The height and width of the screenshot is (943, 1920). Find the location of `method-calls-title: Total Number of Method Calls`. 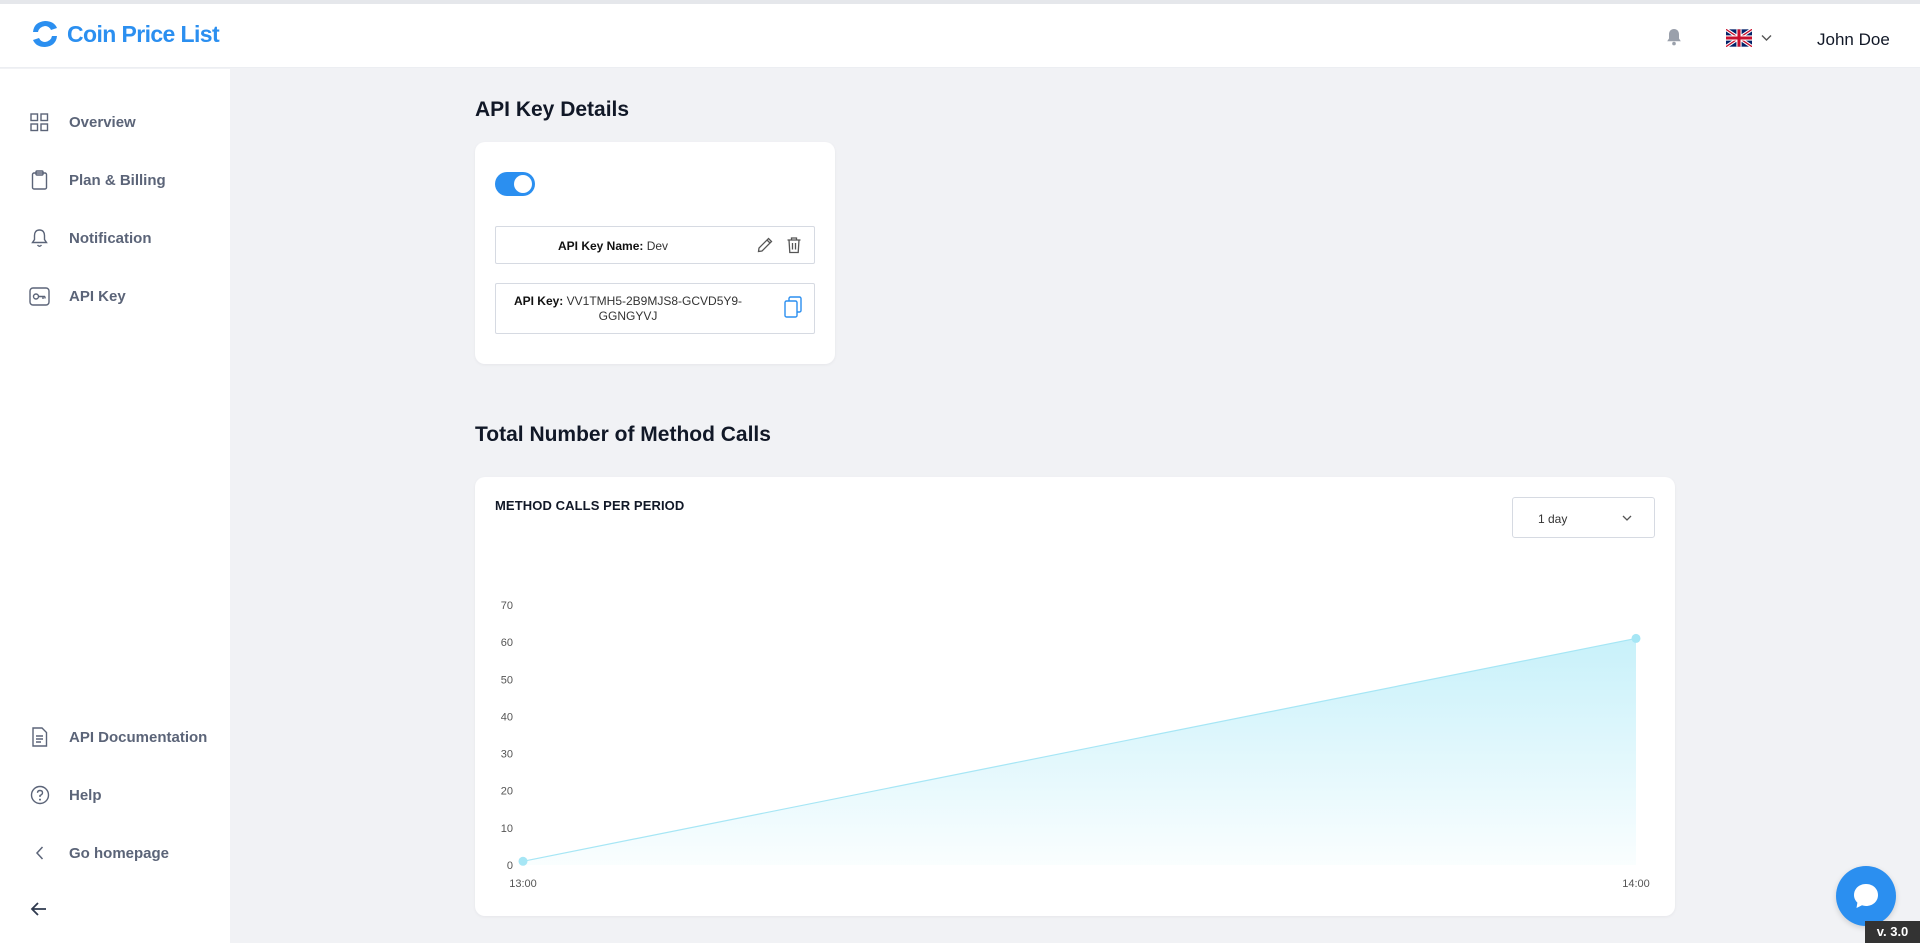

method-calls-title: Total Number of Method Calls is located at coordinates (623, 434).